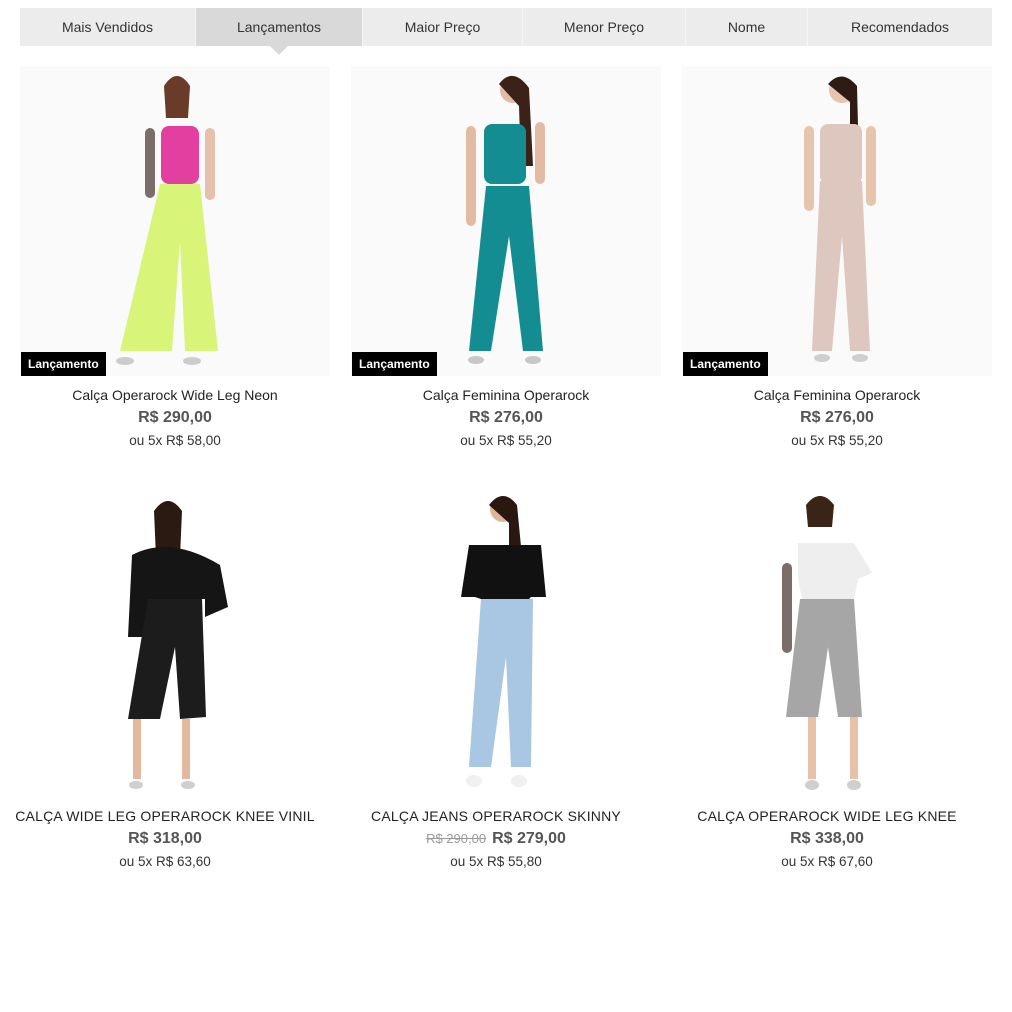  Describe the element at coordinates (827, 816) in the screenshot. I see `product-name: CALÇA OPERAROCK WIDE LEG KNEE` at that location.